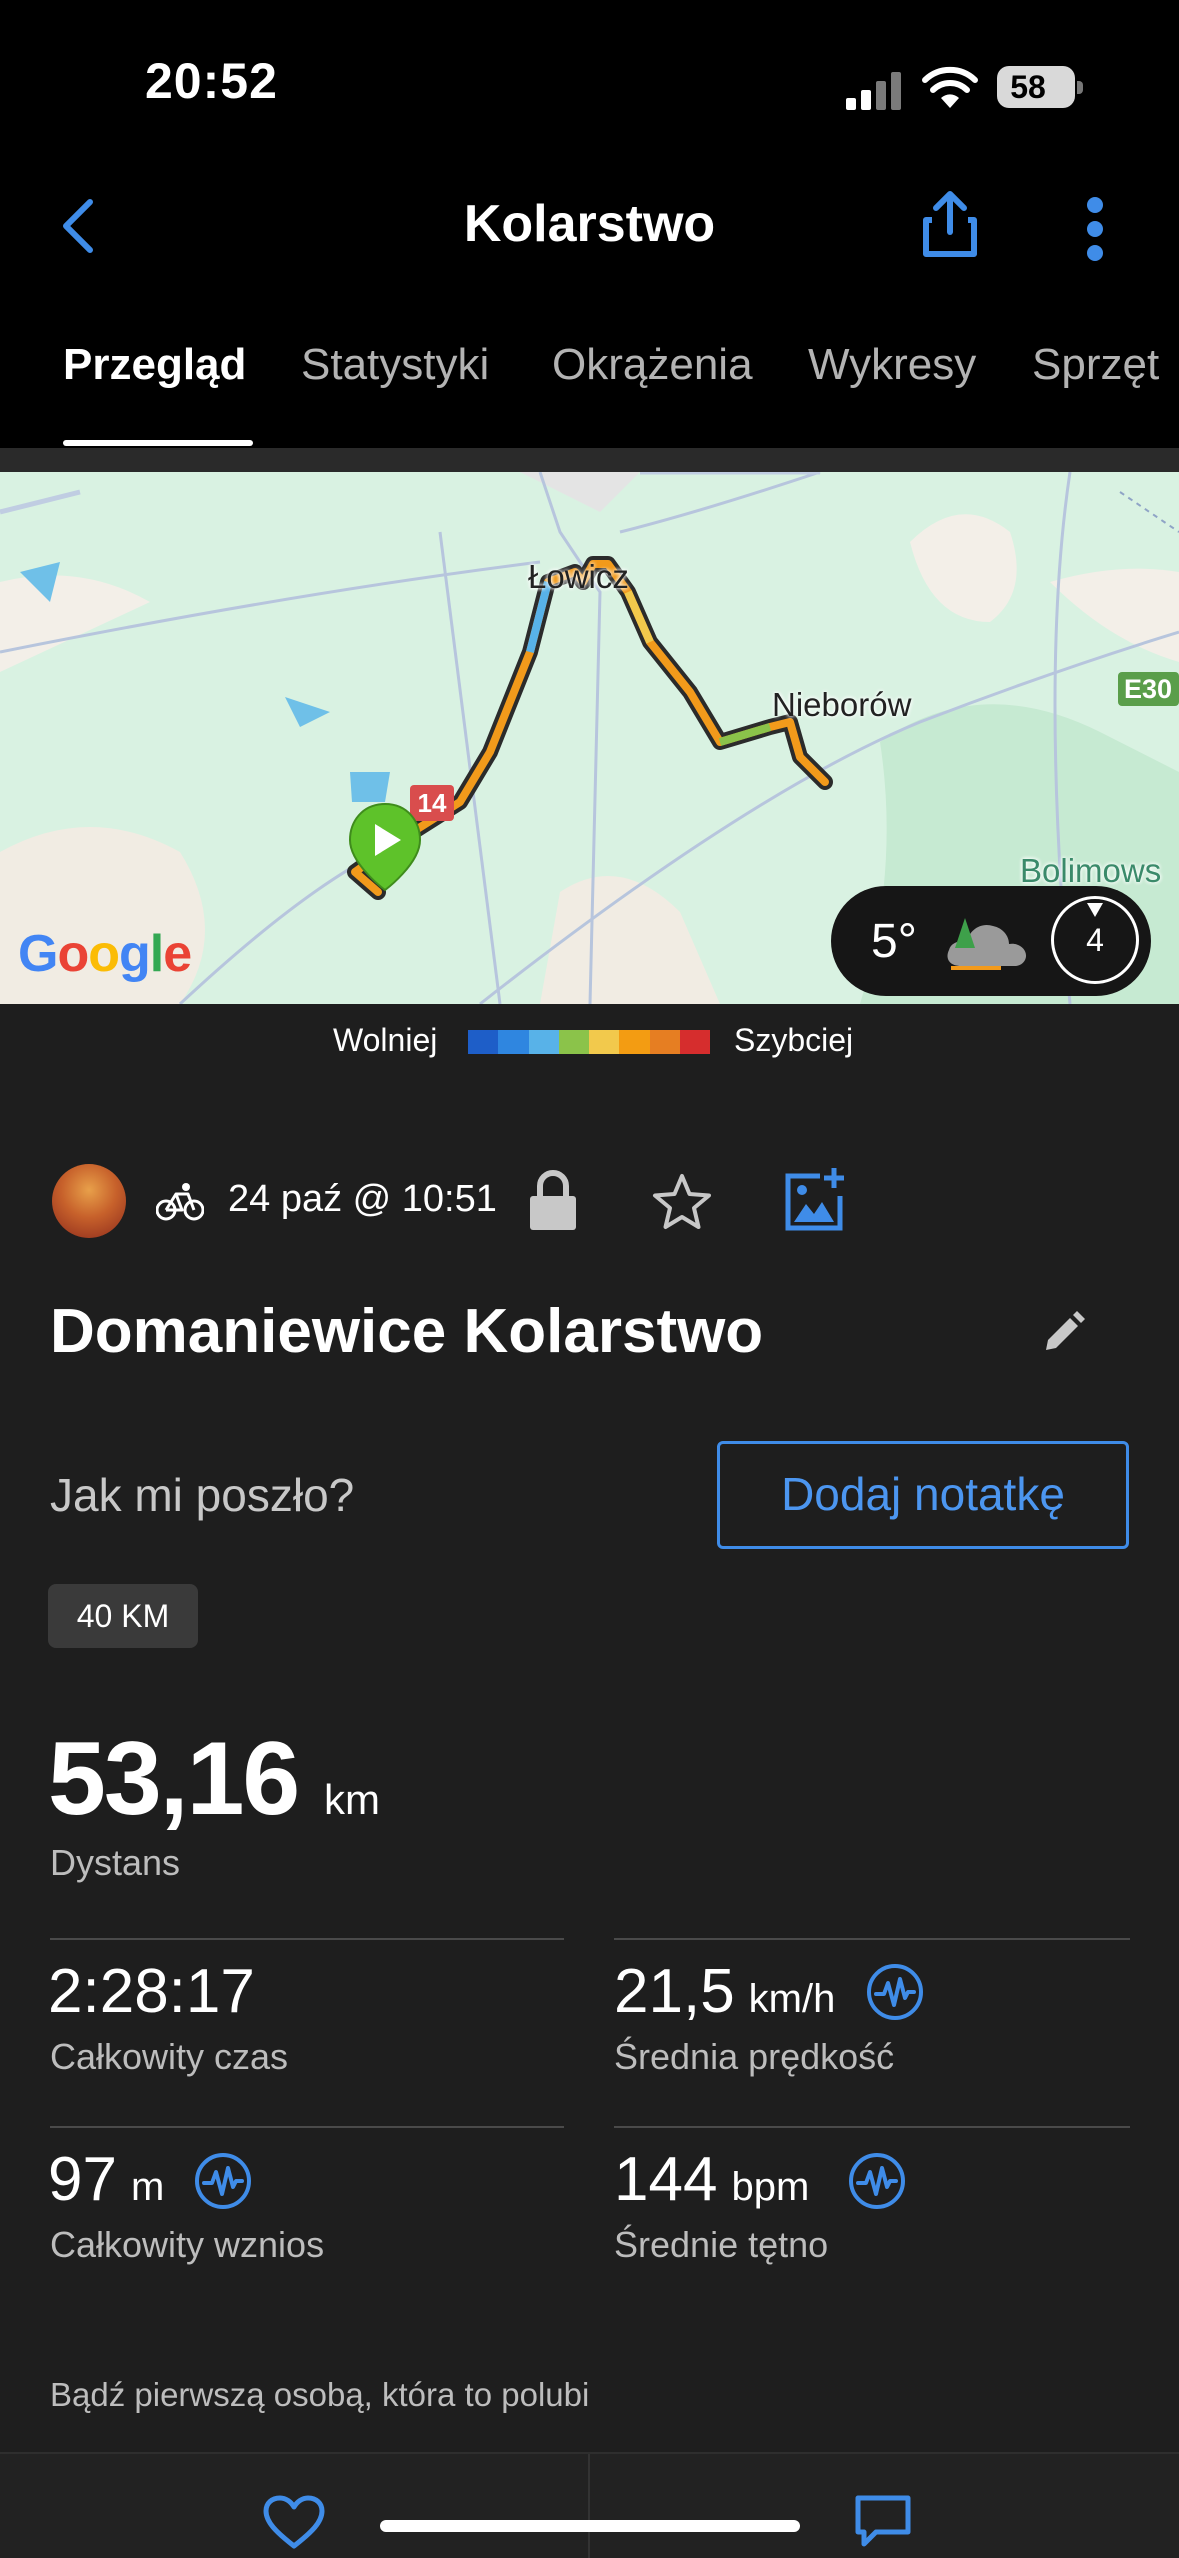 The image size is (1179, 2558). I want to click on wifi-icon, so click(950, 87).